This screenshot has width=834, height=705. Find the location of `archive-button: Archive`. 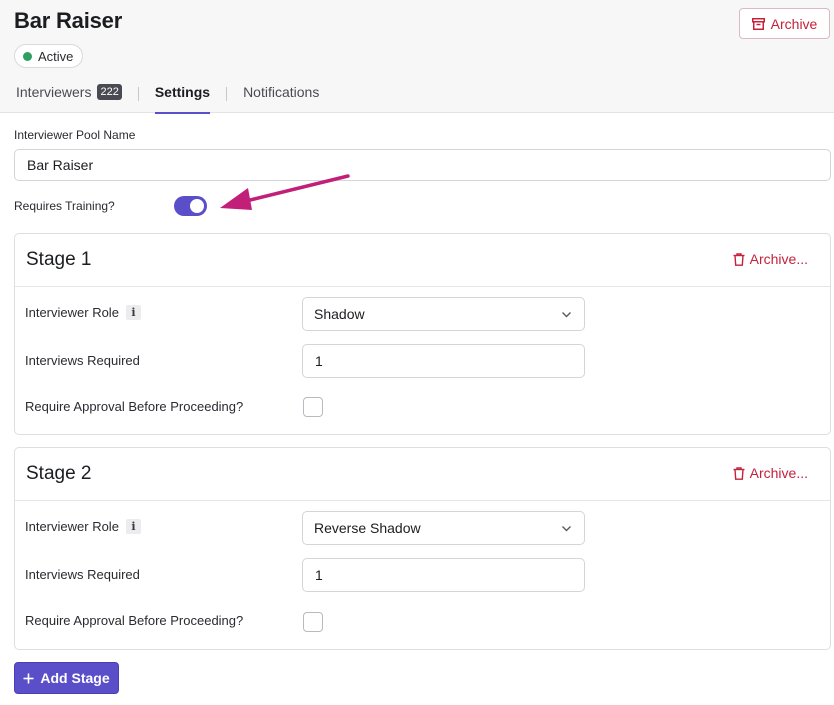

archive-button: Archive is located at coordinates (784, 23).